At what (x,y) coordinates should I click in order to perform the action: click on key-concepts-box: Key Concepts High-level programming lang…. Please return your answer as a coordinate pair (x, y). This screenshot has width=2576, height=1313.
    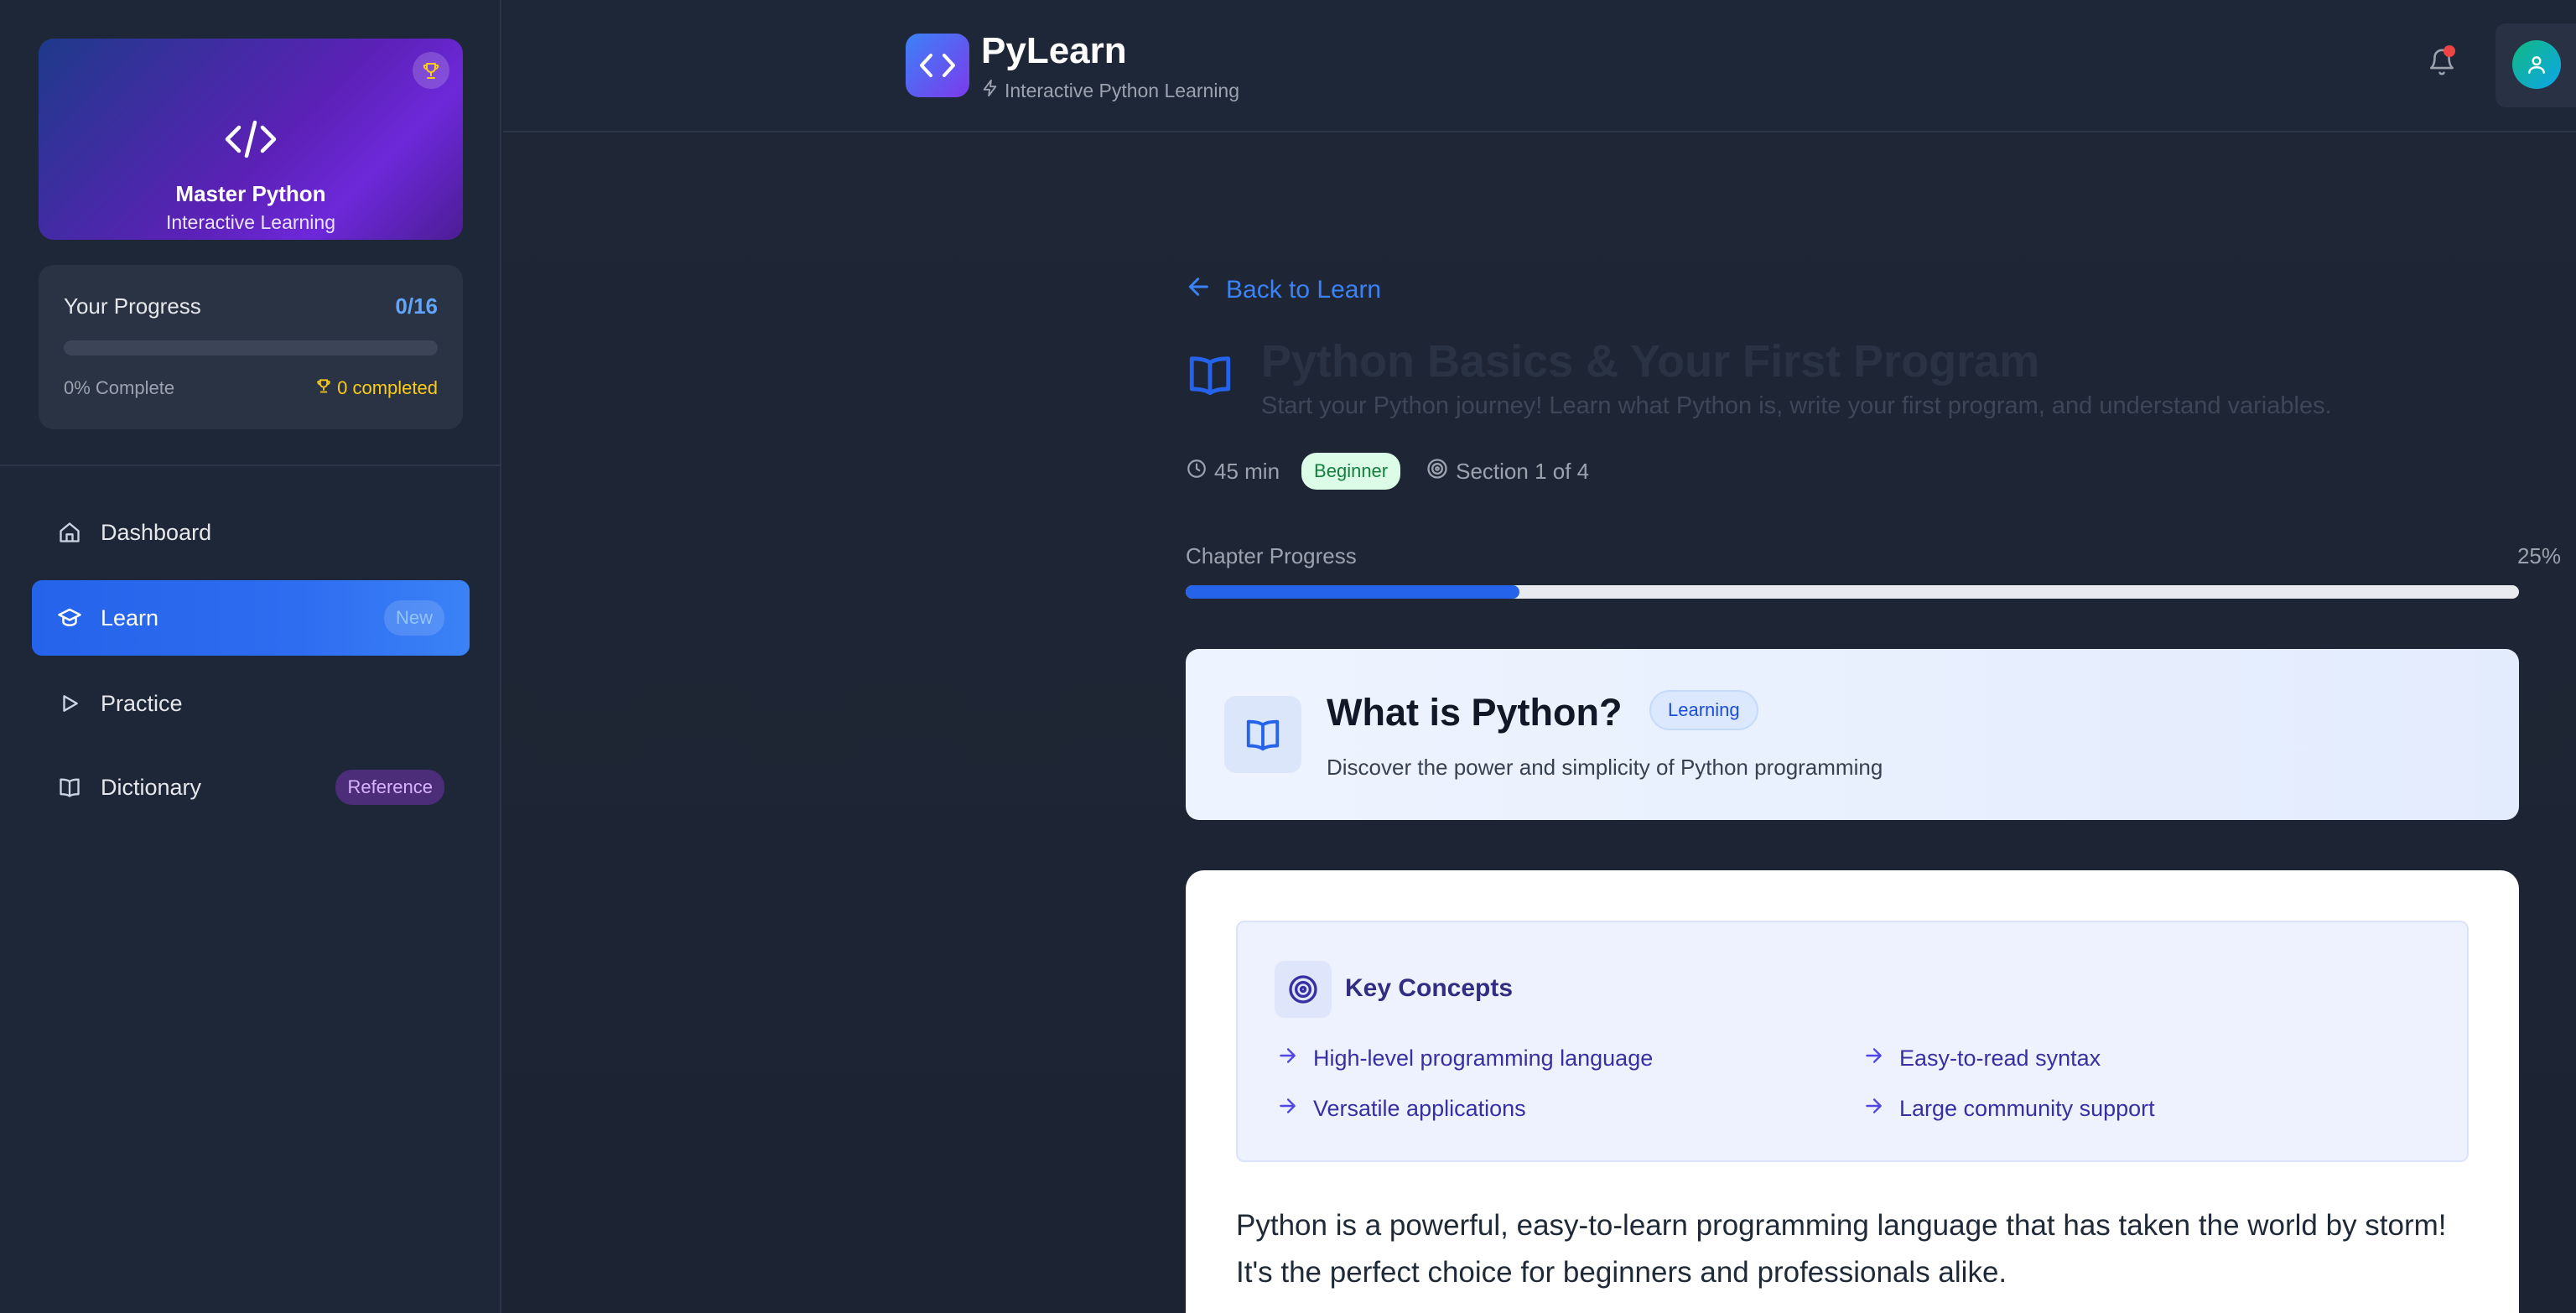
    Looking at the image, I should click on (1852, 1041).